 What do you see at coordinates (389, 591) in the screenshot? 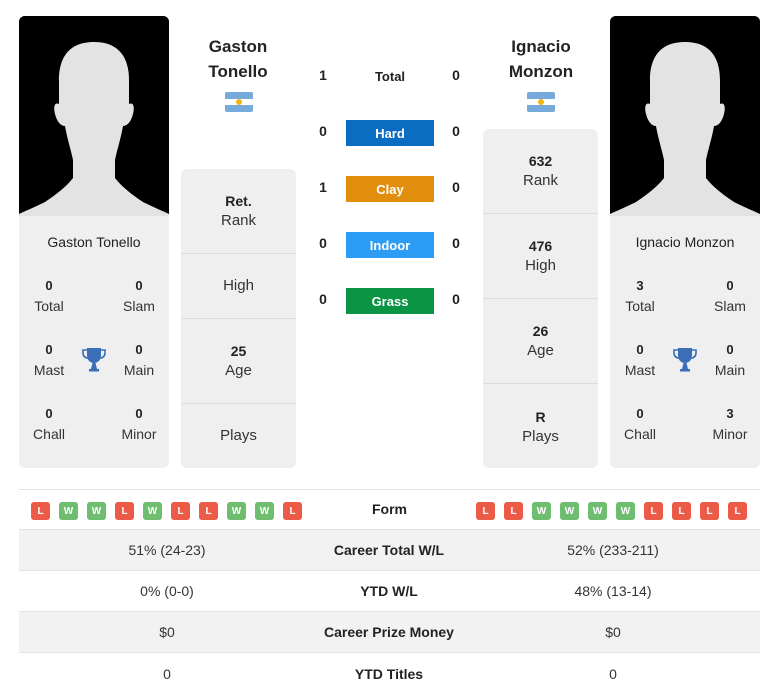
I see `stat-label: YTD W/L` at bounding box center [389, 591].